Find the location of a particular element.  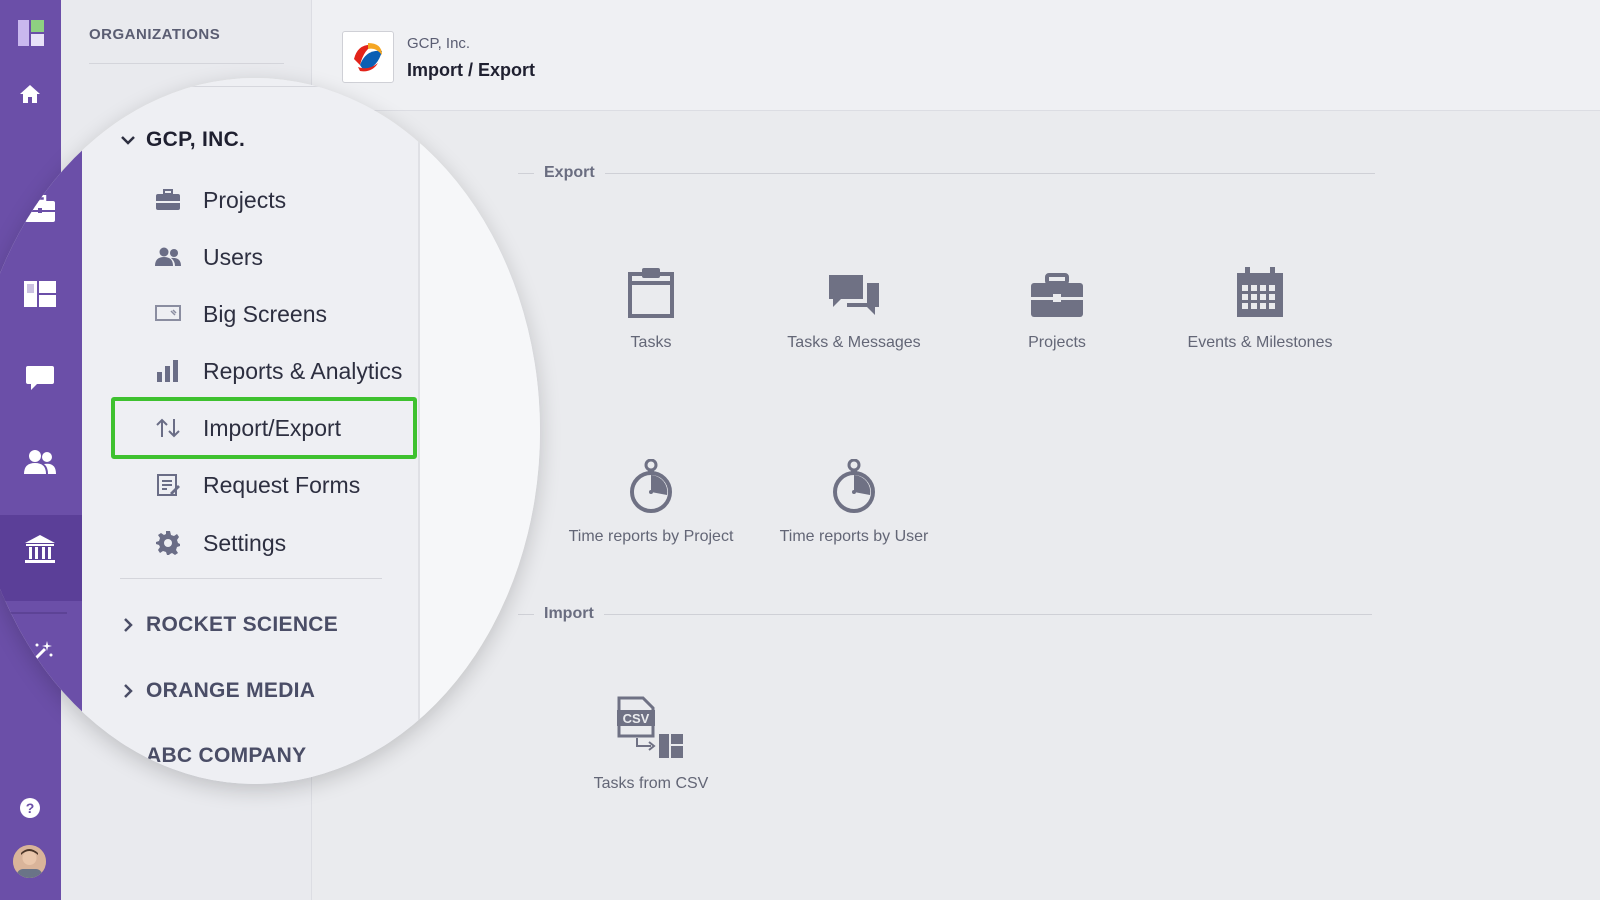

magnified-rail is located at coordinates (41, 431).